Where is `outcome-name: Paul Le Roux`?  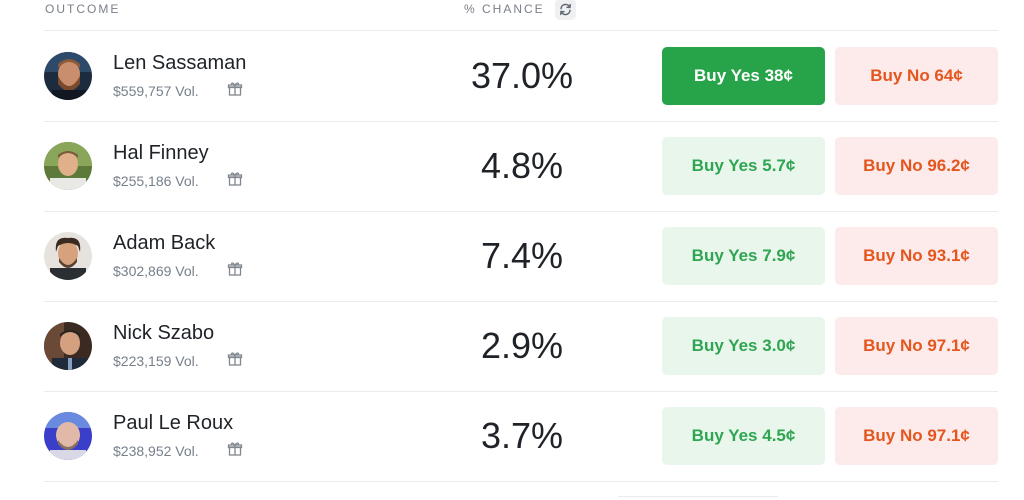
outcome-name: Paul Le Roux is located at coordinates (173, 423).